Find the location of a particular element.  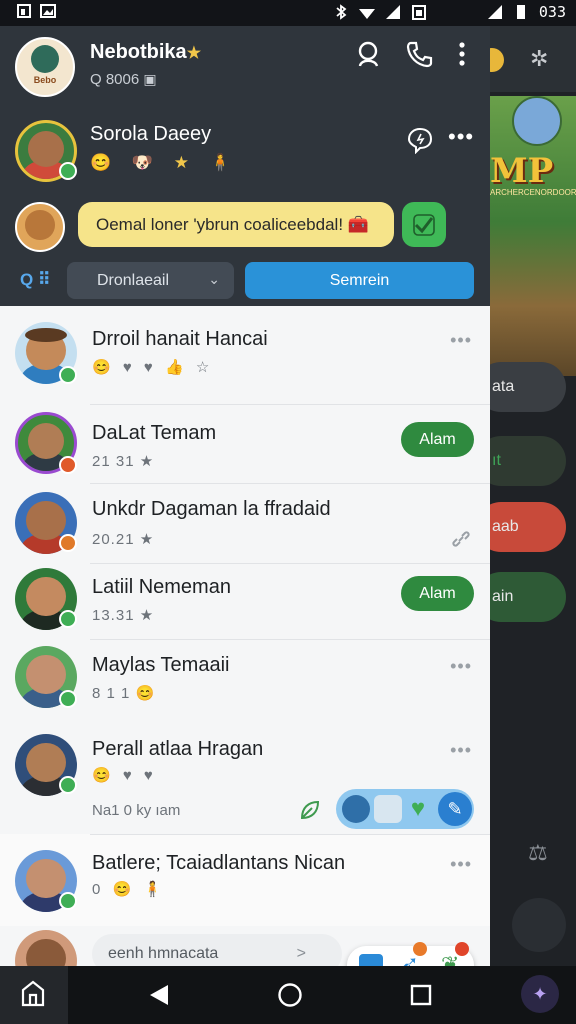

bg-coin-icon is located at coordinates (497, 60).